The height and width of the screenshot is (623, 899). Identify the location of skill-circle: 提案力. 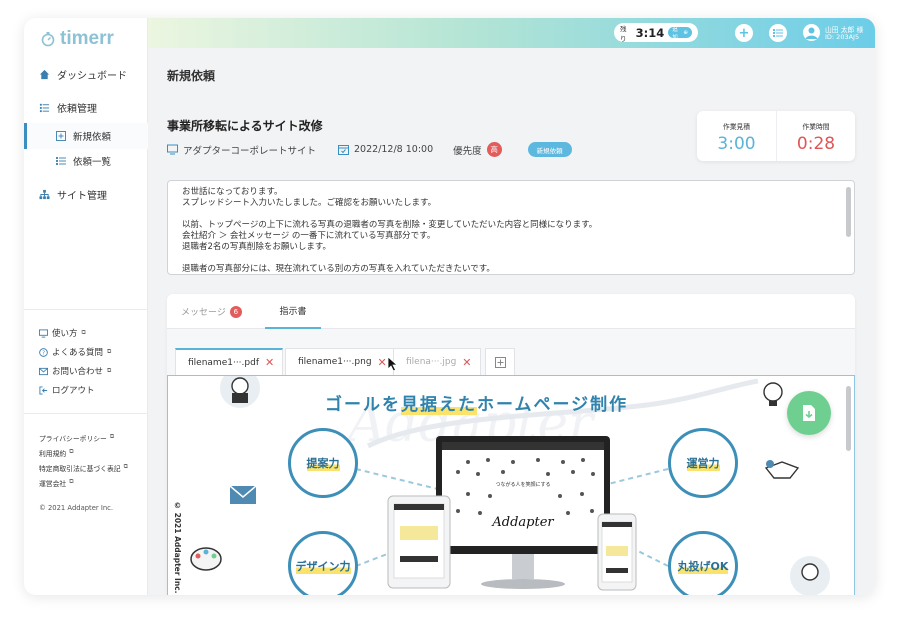
(323, 463).